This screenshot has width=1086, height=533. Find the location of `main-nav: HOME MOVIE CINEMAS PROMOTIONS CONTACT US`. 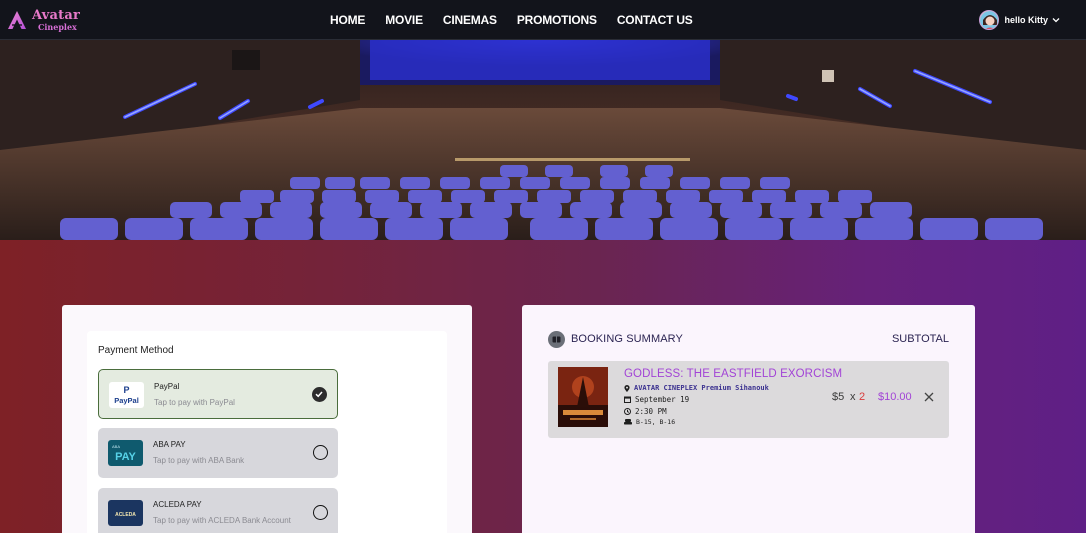

main-nav: HOME MOVIE CINEMAS PROMOTIONS CONTACT US is located at coordinates (521, 20).